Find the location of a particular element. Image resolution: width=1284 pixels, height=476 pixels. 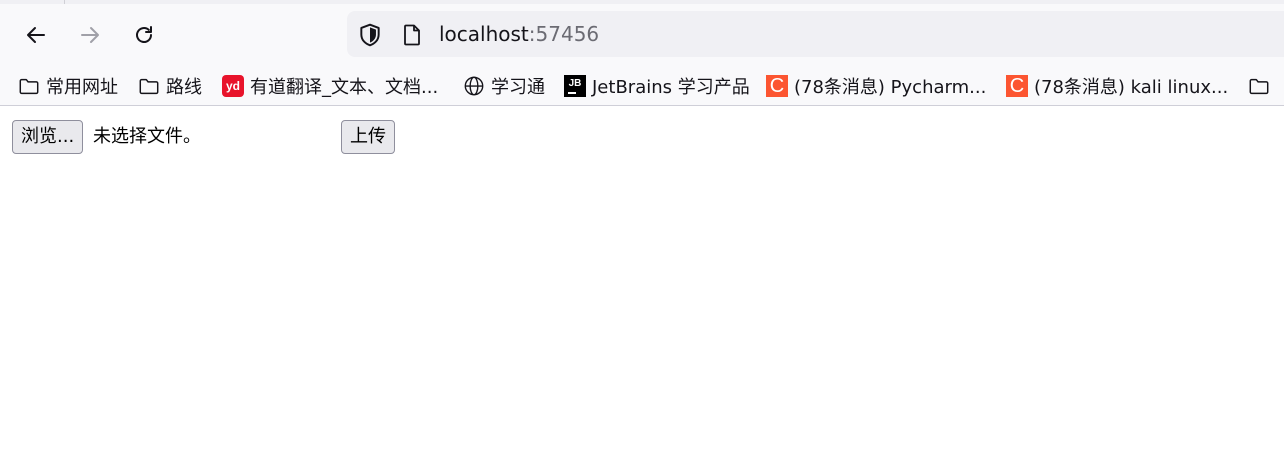

bookmark-folder-overflow is located at coordinates (1262, 86).